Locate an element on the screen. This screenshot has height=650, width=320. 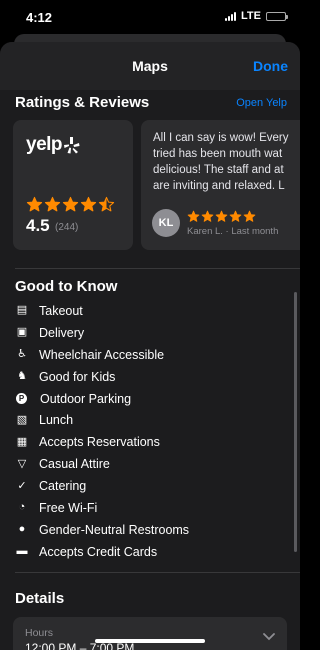
wifi-icon: ◔ is located at coordinates (22, 507).